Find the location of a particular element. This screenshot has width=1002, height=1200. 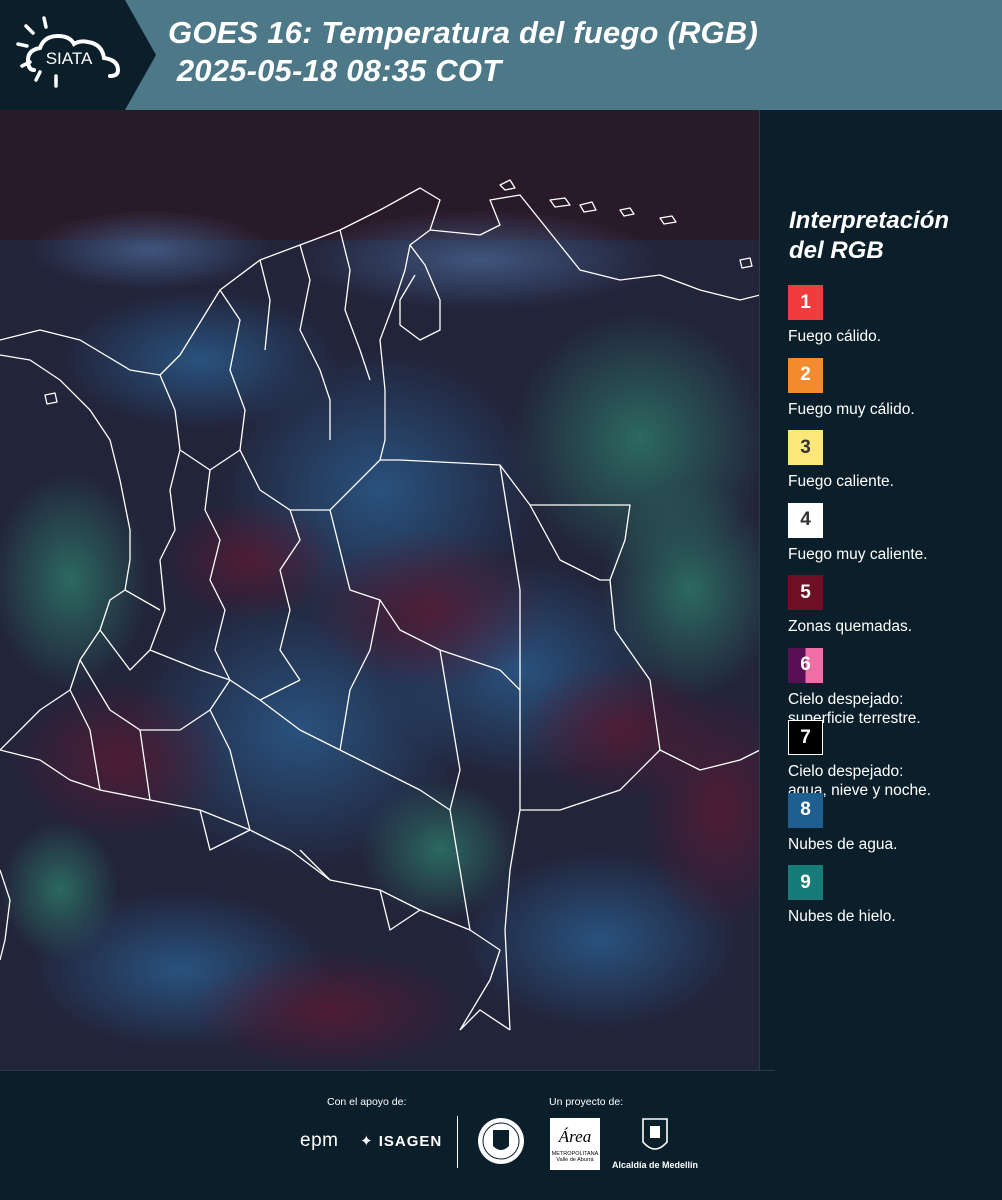

legend-label-line-1: Fuego muy cálido. is located at coordinates (851, 409).